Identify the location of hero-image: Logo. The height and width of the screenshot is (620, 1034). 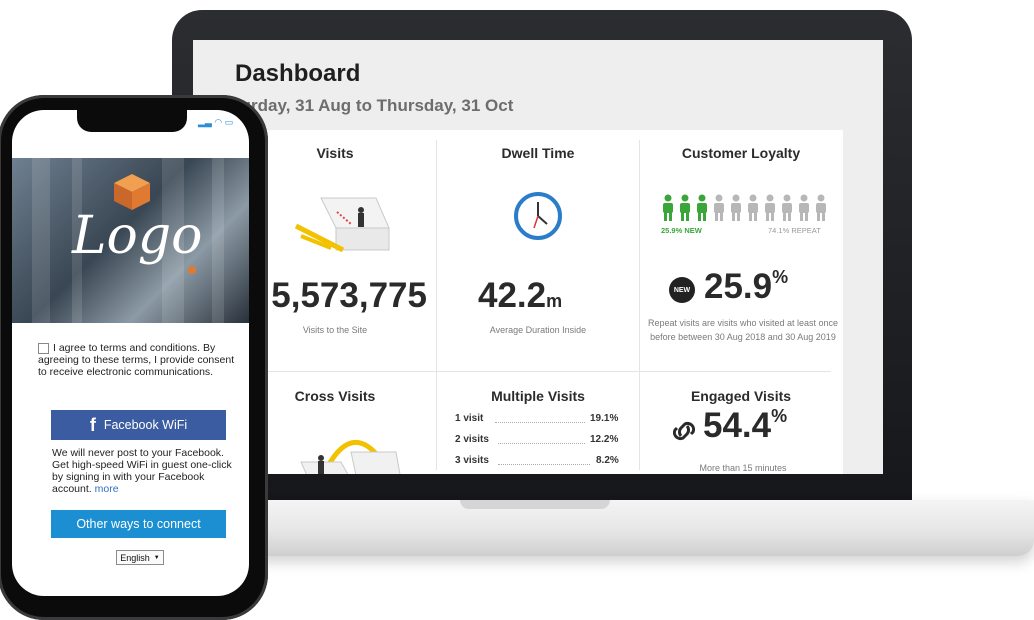
(130, 240).